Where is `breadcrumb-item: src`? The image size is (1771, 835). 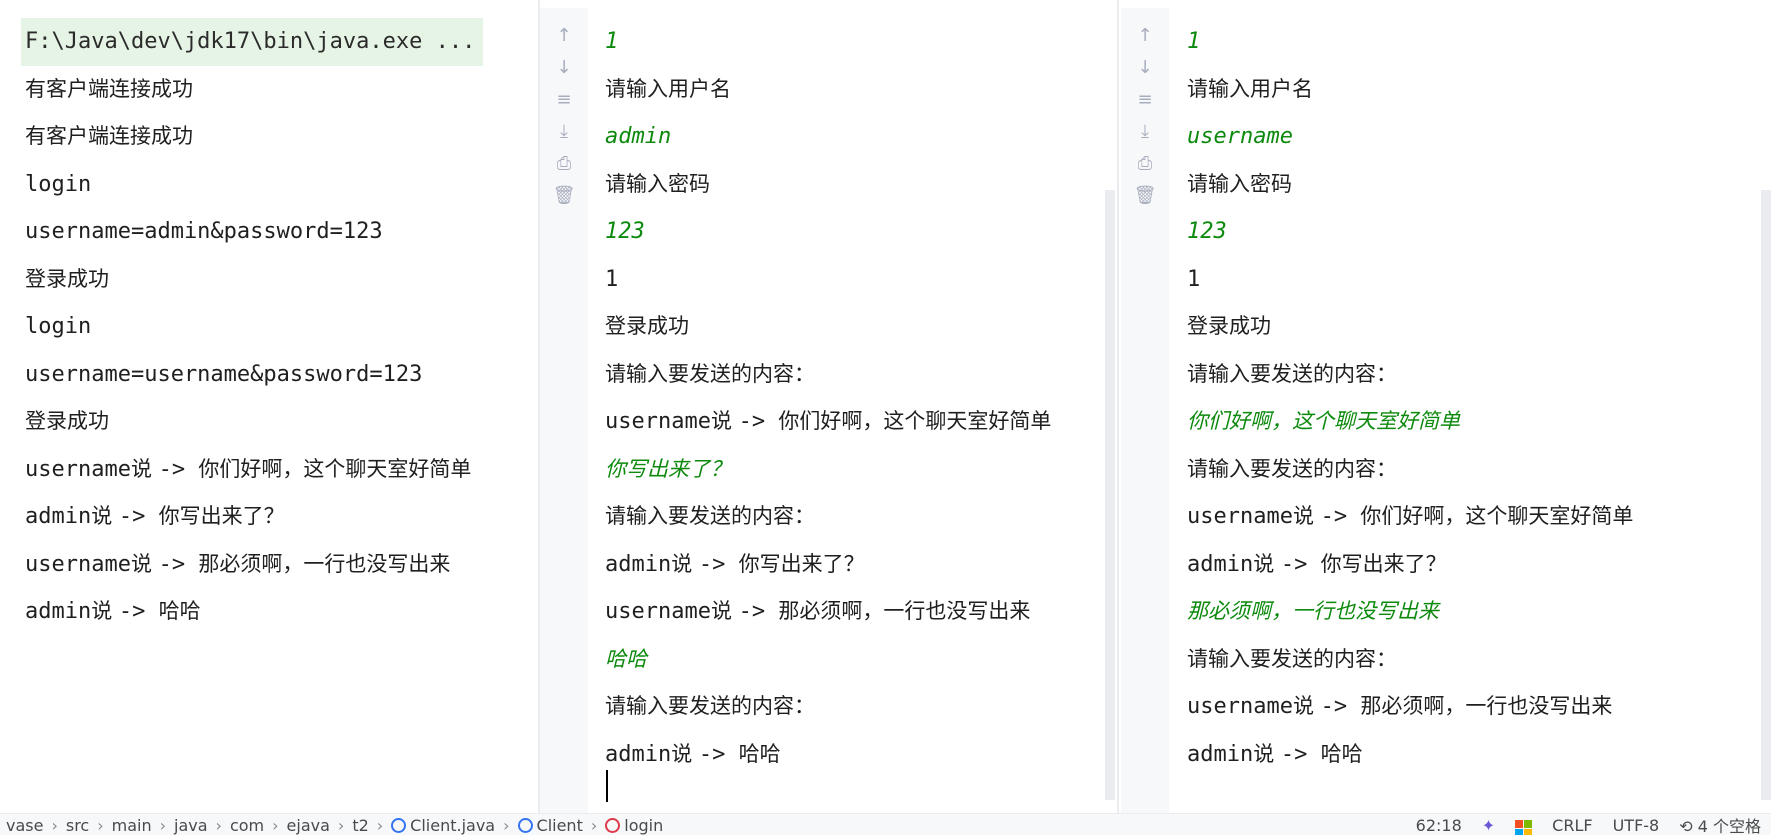
breadcrumb-item: src is located at coordinates (77, 825).